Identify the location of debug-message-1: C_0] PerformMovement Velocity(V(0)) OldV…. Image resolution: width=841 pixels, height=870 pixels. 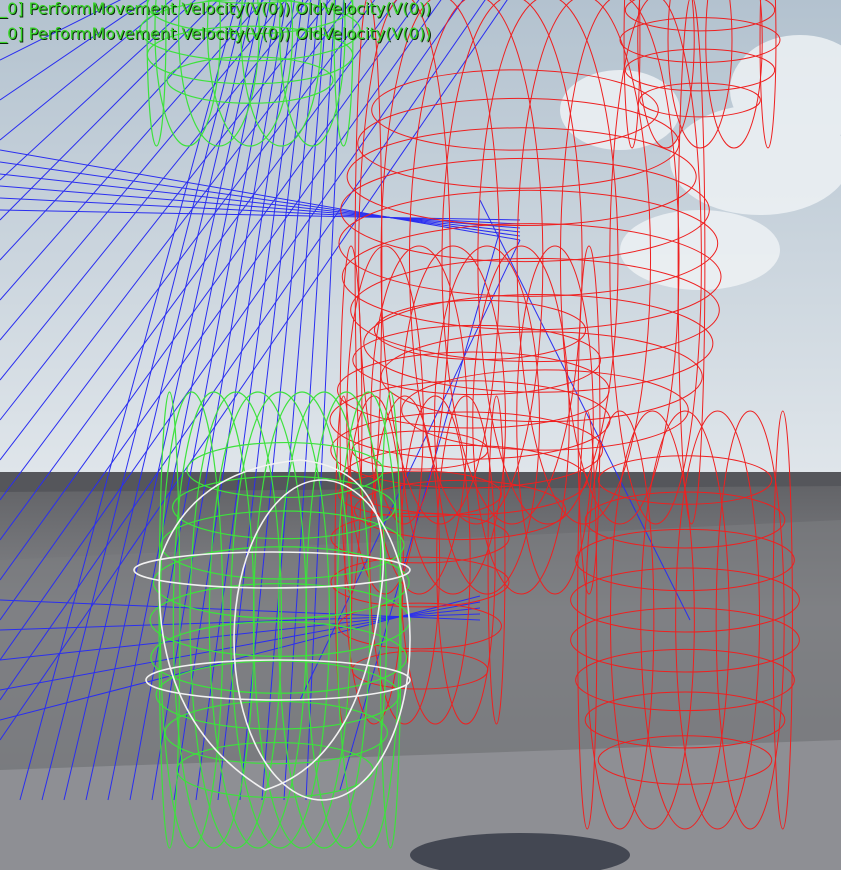
(216, 9).